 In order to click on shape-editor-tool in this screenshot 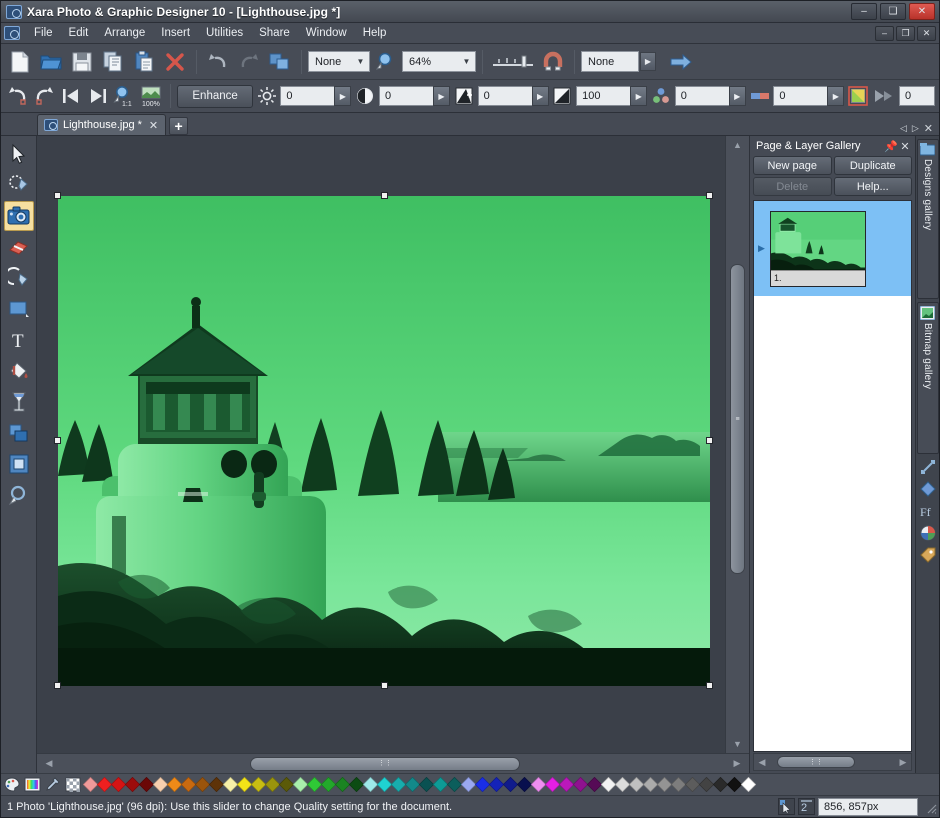, I will do `click(19, 185)`.